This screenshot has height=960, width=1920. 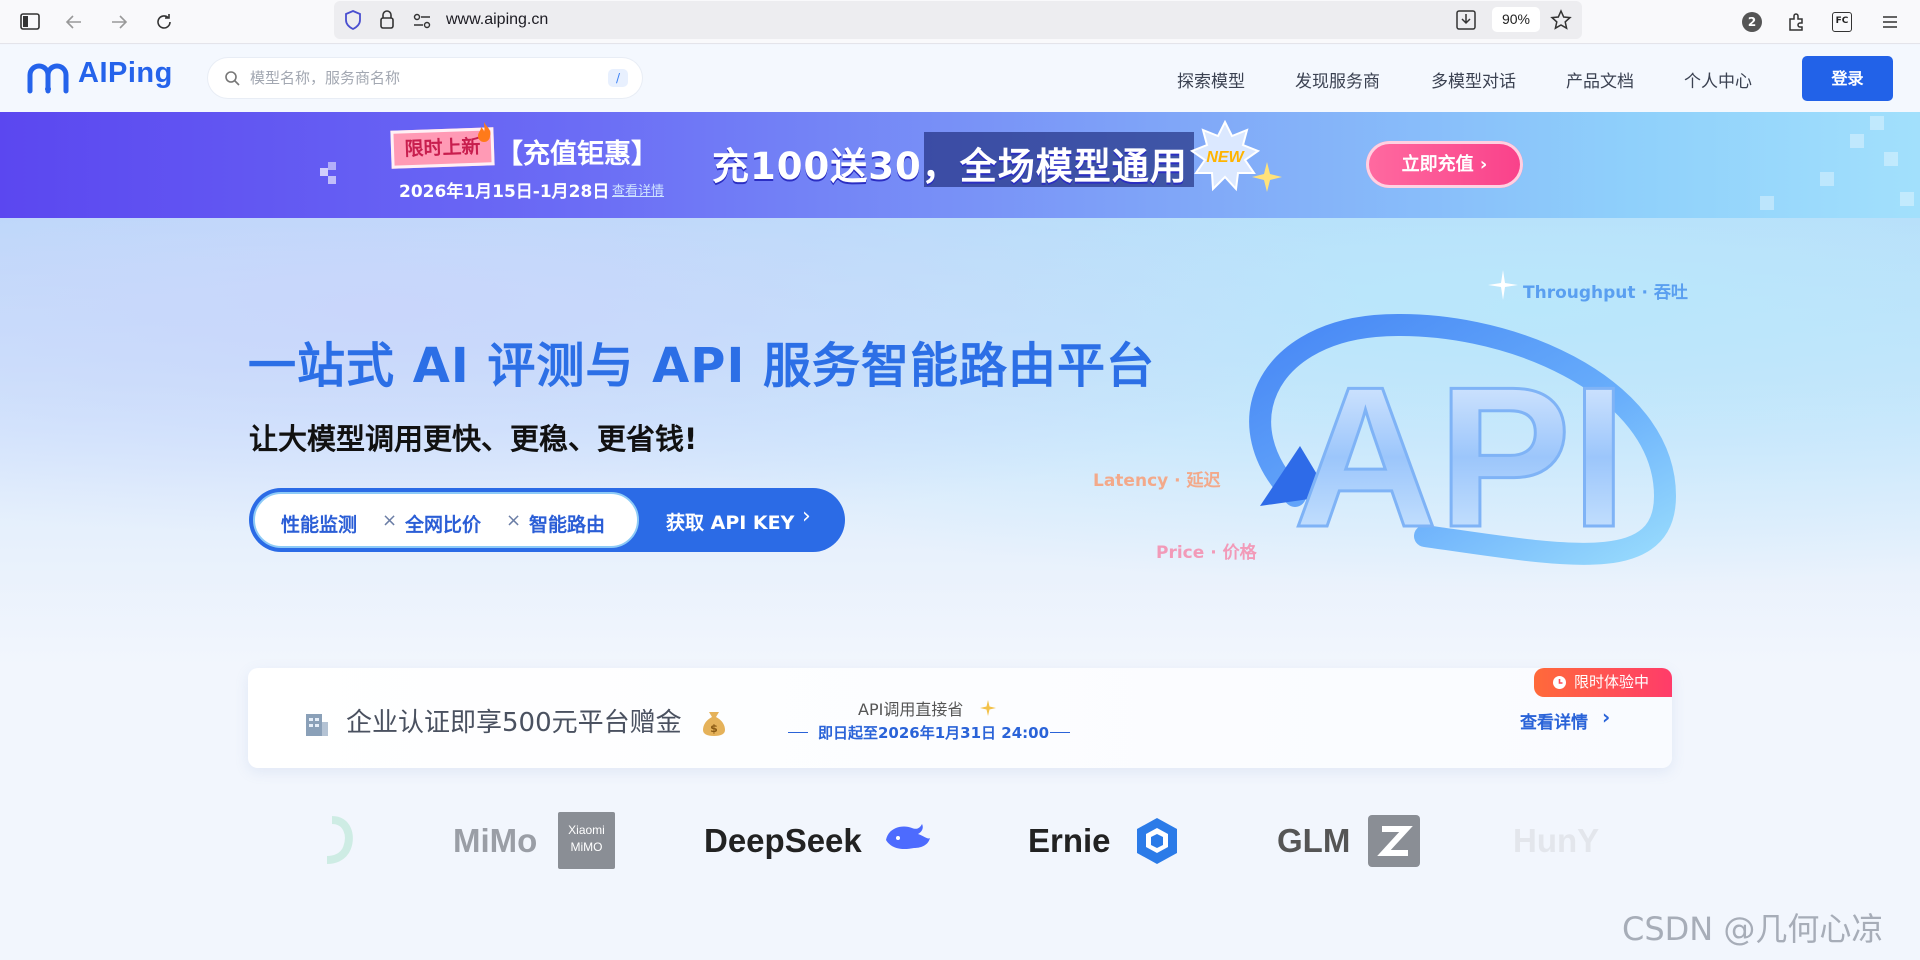 What do you see at coordinates (1437, 164) in the screenshot?
I see `recharge-button-label: 立即充值` at bounding box center [1437, 164].